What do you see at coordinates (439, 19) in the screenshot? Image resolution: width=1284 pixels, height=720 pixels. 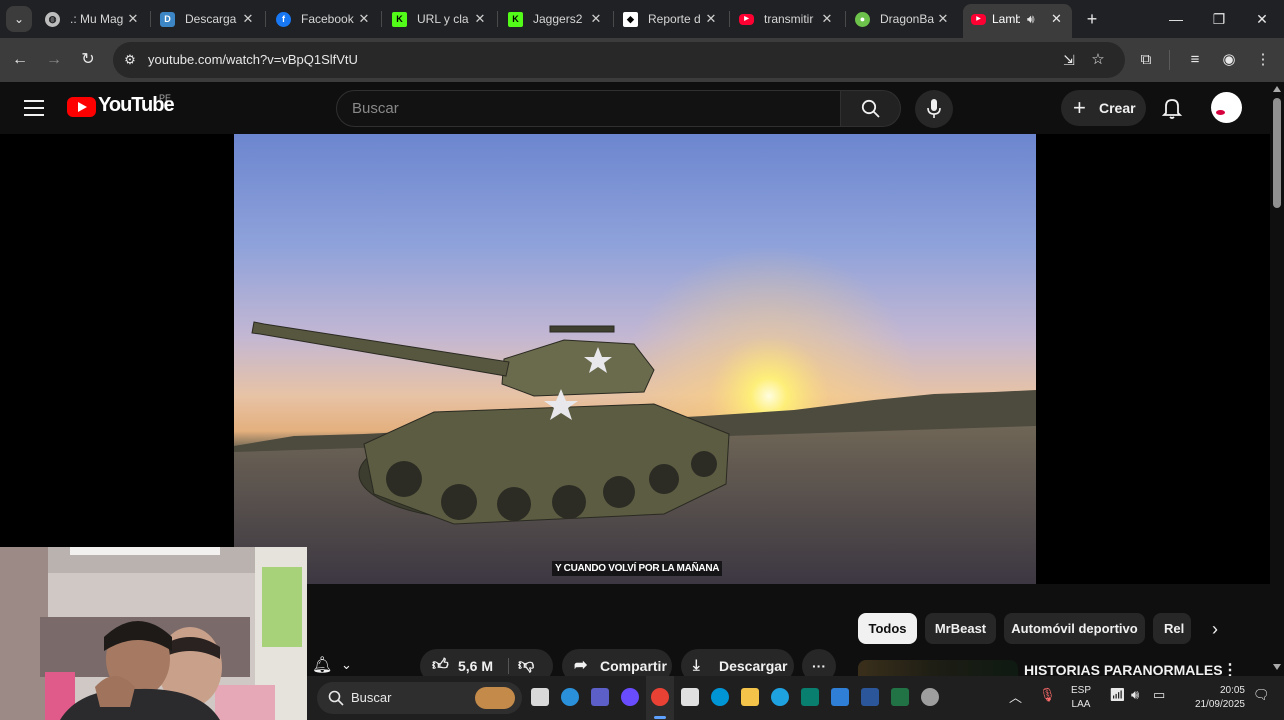 I see `browser-tab: K URL y cla ✕` at bounding box center [439, 19].